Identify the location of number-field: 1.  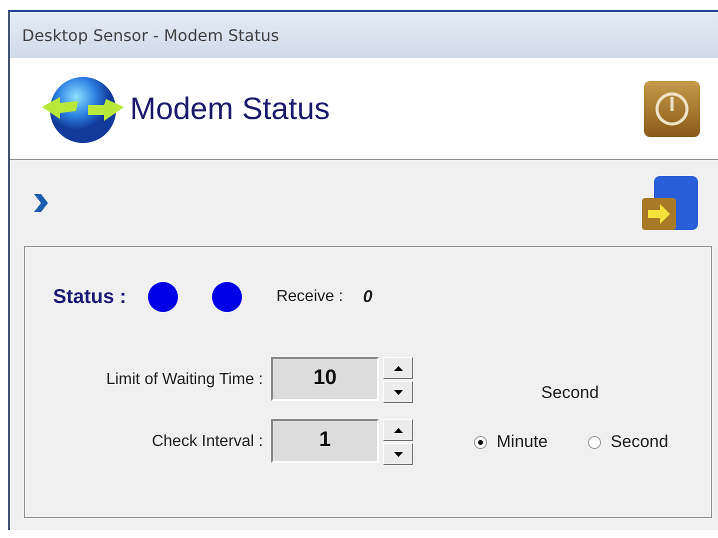
(325, 441).